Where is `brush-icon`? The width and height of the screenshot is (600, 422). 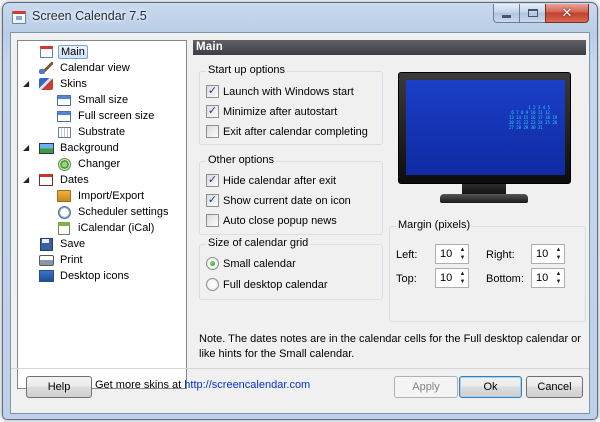
brush-icon is located at coordinates (46, 68).